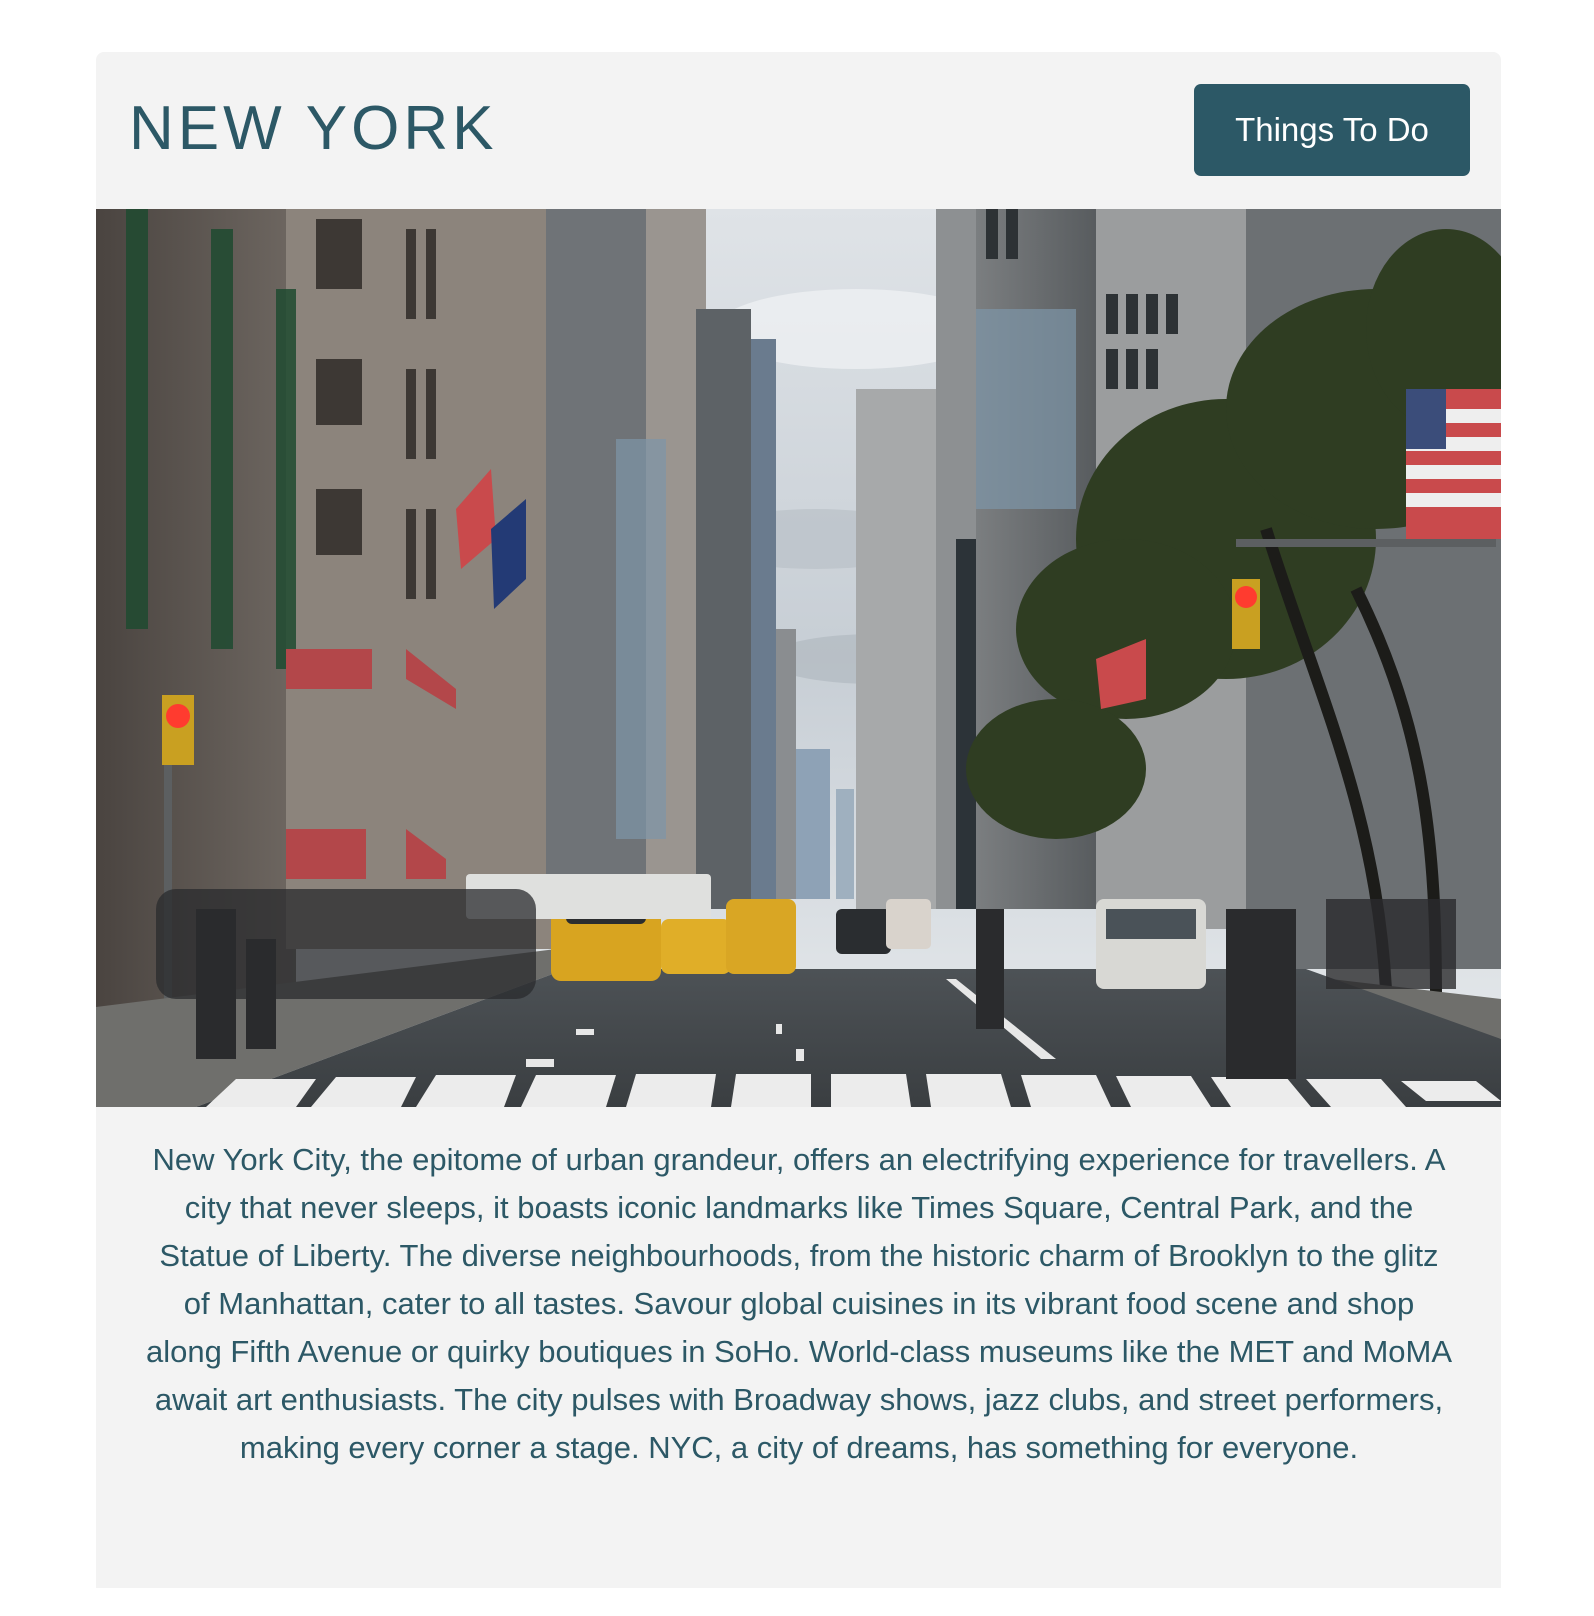 This screenshot has height=1616, width=1594. What do you see at coordinates (798, 130) in the screenshot?
I see `card-header: NEW YORK Things To Do` at bounding box center [798, 130].